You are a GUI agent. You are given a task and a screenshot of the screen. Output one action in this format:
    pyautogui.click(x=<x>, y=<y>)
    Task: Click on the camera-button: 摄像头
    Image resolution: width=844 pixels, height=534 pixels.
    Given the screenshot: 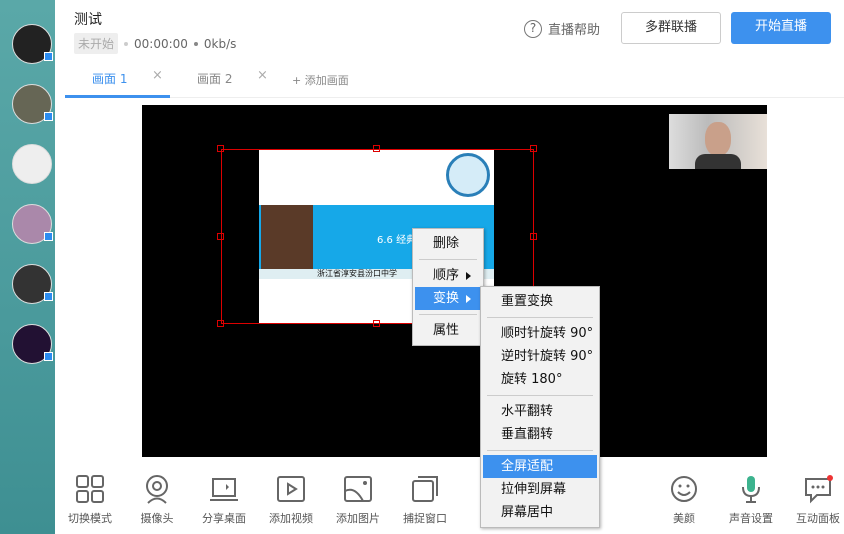 What is the action you would take?
    pyautogui.click(x=157, y=500)
    